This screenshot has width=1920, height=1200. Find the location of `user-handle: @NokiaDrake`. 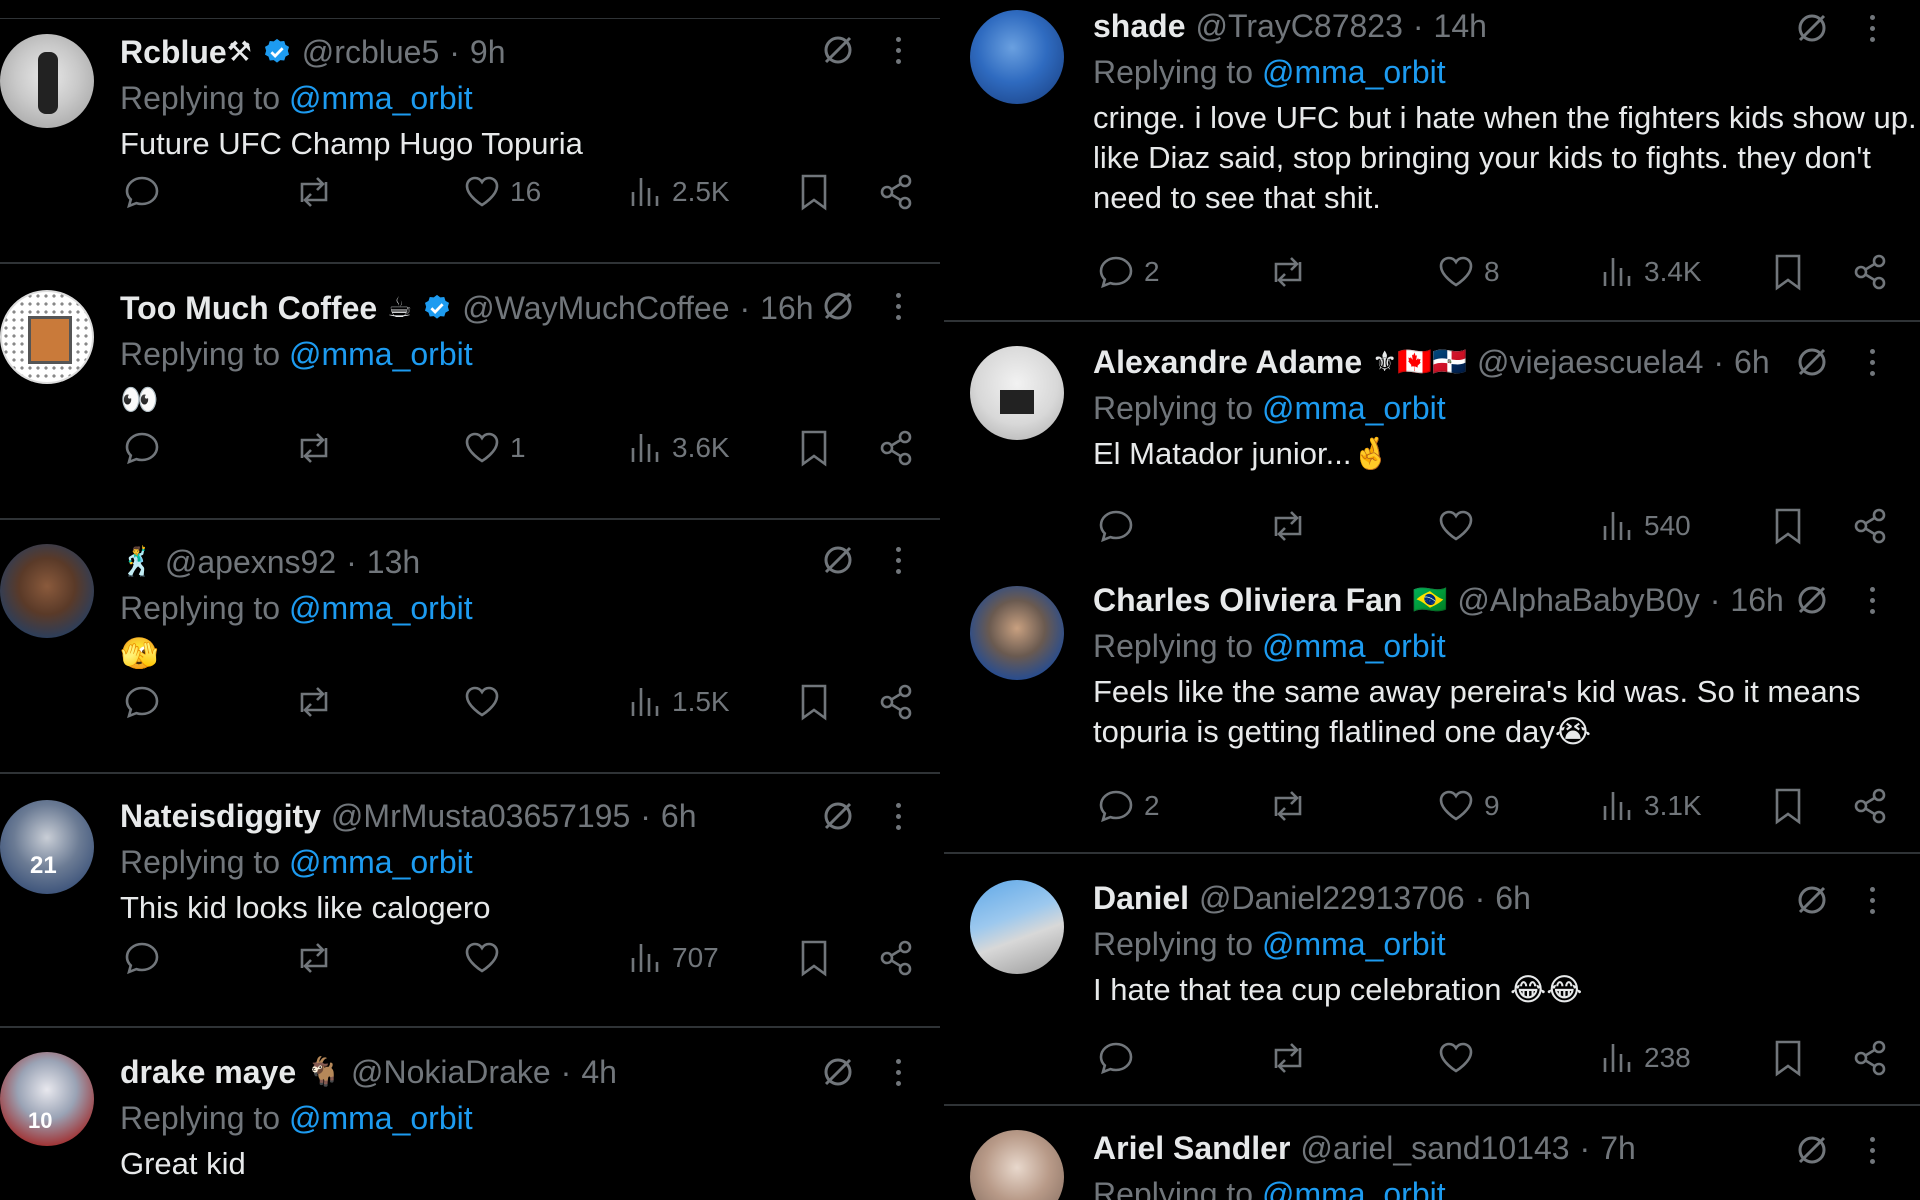

user-handle: @NokiaDrake is located at coordinates (451, 1072).